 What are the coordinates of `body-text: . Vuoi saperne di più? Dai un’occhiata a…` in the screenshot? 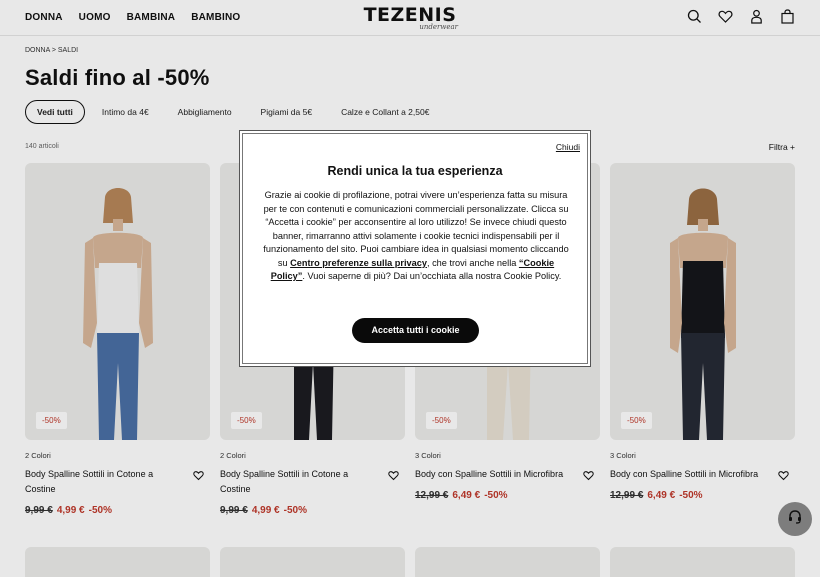 It's located at (432, 276).